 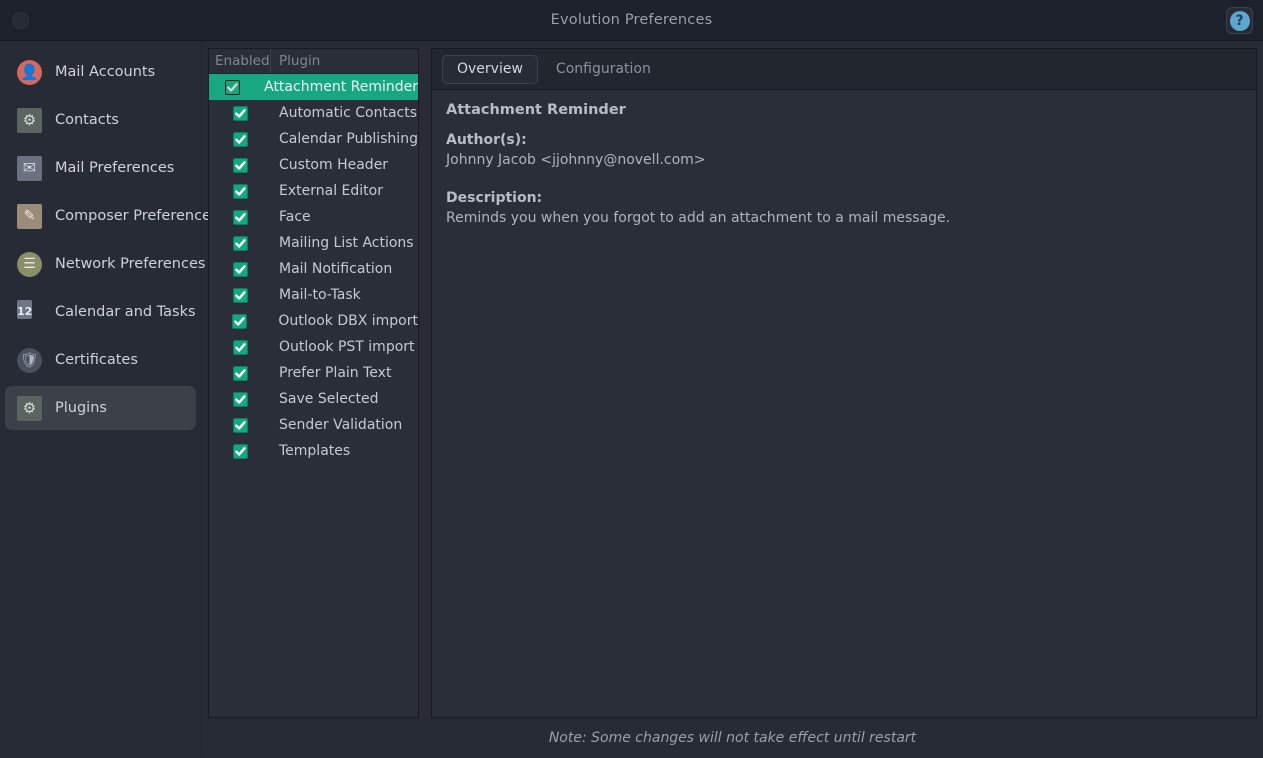 I want to click on help-question-icon: ?, so click(x=1239, y=20).